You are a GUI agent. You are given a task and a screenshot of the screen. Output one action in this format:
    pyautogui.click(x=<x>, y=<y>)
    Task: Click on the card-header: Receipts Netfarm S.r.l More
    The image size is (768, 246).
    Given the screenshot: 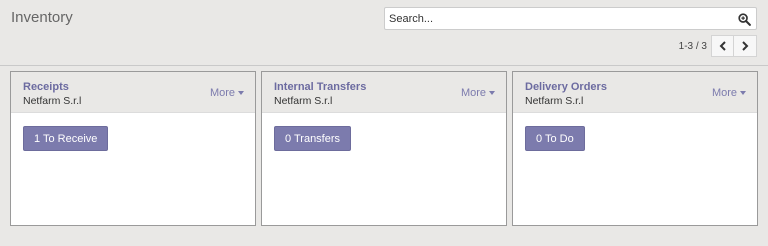 What is the action you would take?
    pyautogui.click(x=133, y=92)
    